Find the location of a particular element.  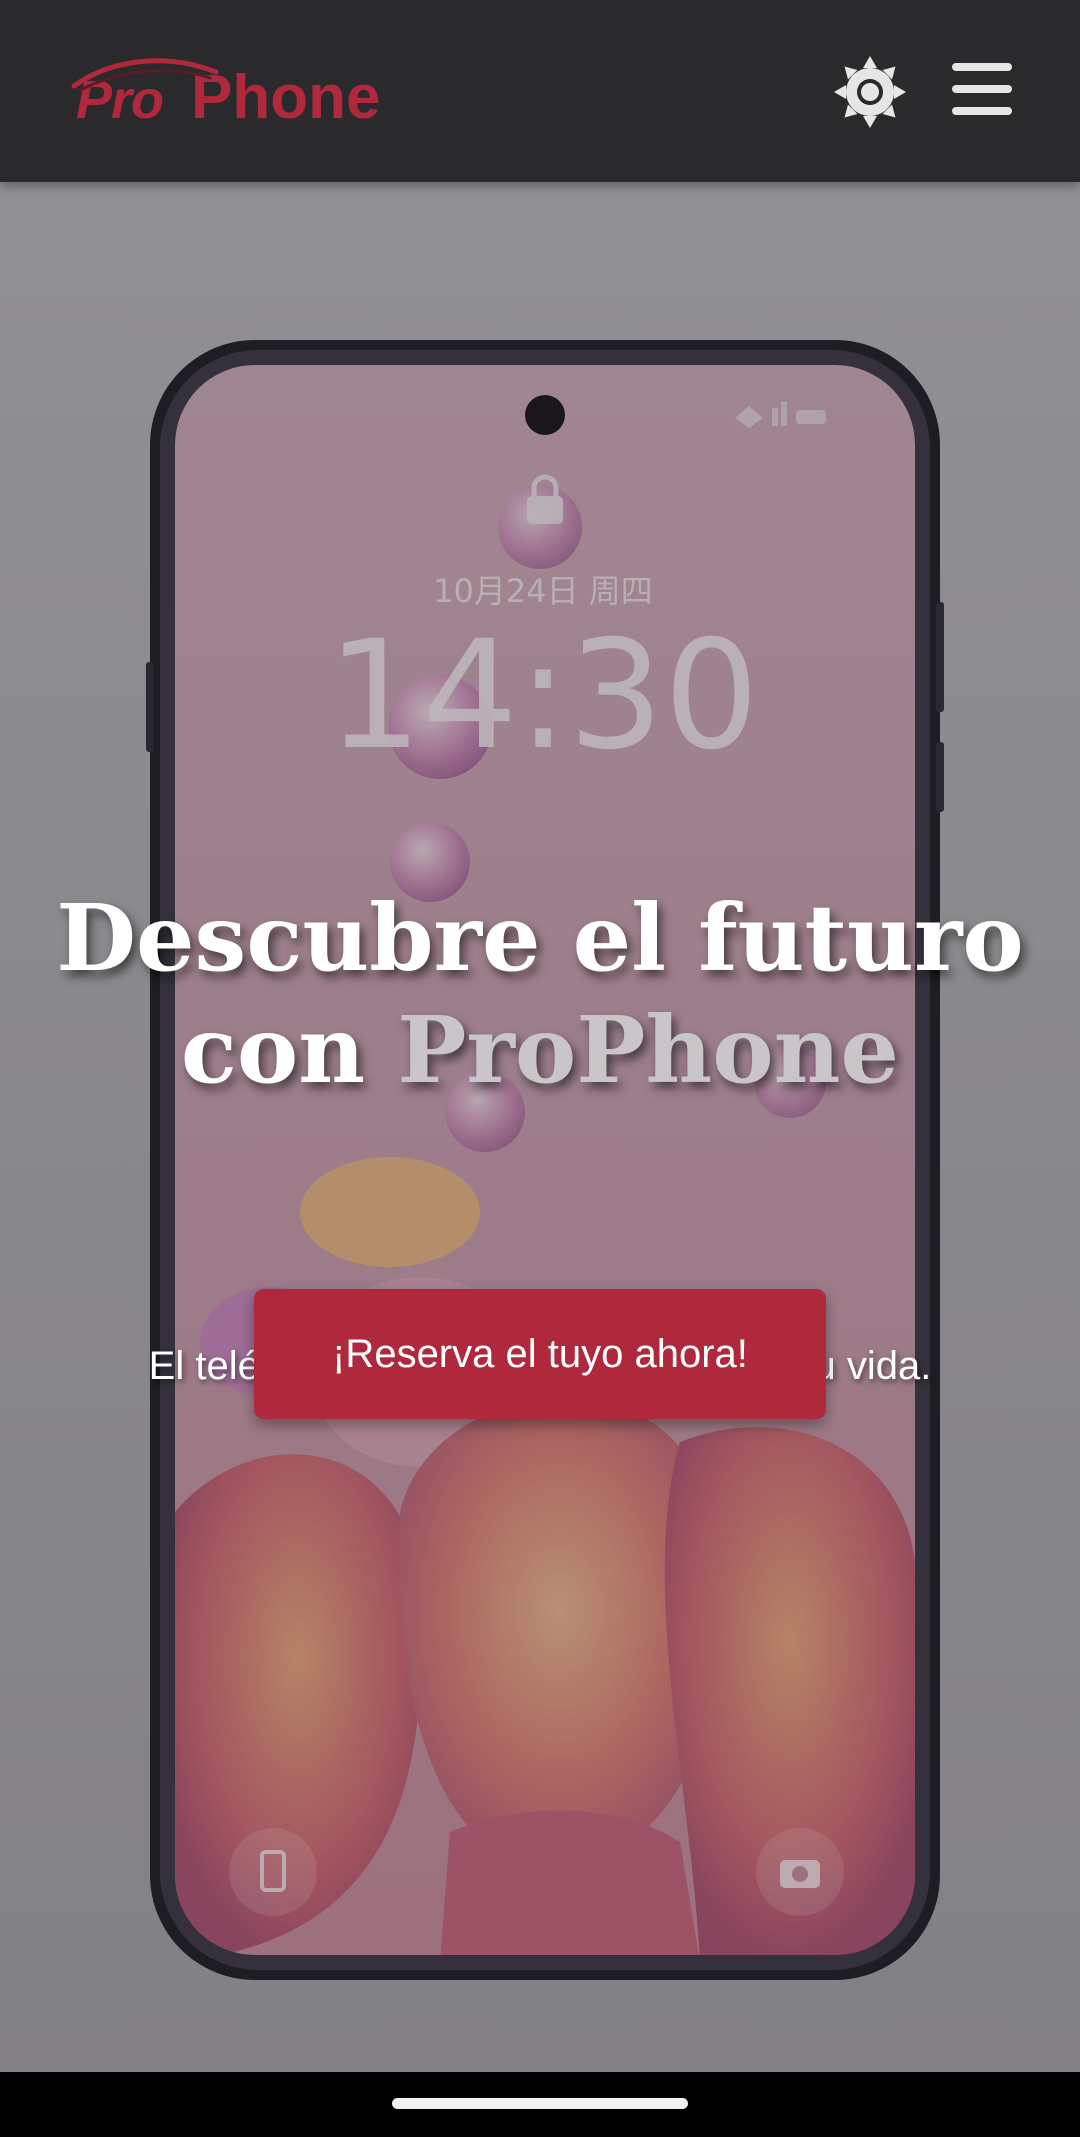

logo-pro-text: Pro is located at coordinates (145, 94).